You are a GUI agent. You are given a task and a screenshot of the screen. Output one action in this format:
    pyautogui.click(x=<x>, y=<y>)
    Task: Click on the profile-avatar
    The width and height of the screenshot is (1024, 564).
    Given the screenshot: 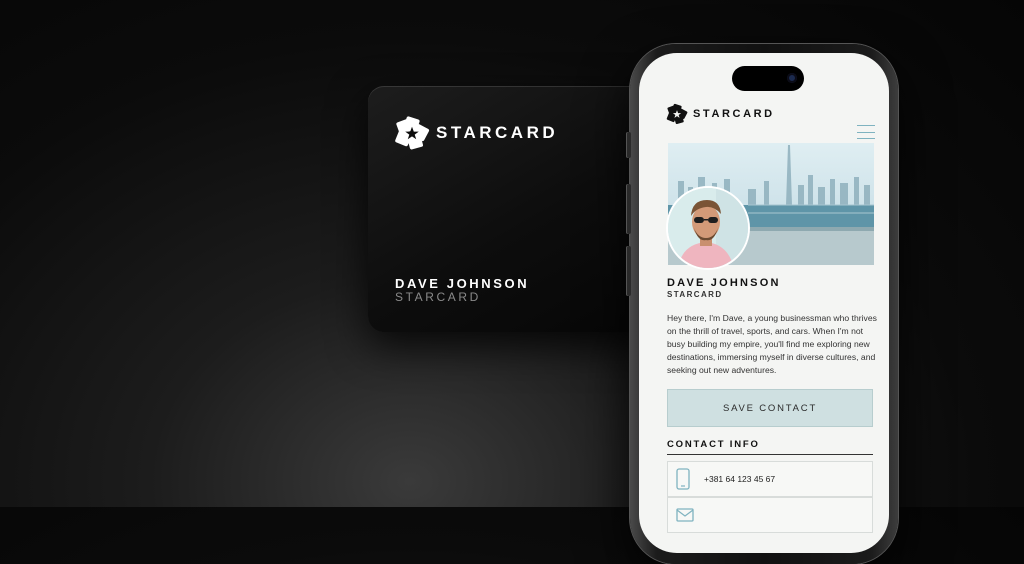 What is the action you would take?
    pyautogui.click(x=708, y=228)
    